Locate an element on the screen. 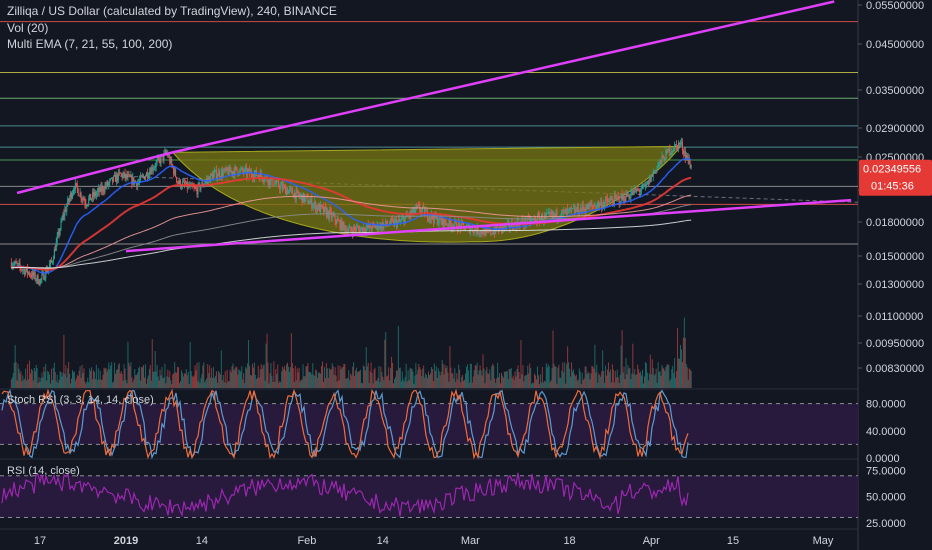 This screenshot has height=550, width=932. time-tick-label: 14 is located at coordinates (383, 541).